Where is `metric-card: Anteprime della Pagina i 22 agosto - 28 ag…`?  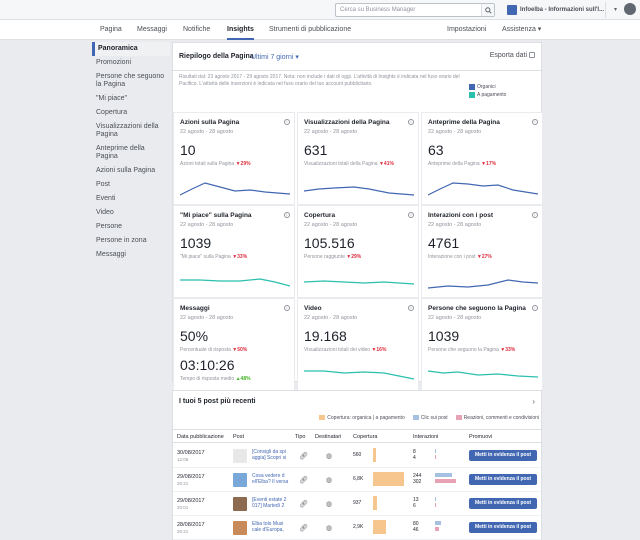
metric-card: Anteprime della Pagina i 22 agosto - 28 ag… is located at coordinates (482, 158).